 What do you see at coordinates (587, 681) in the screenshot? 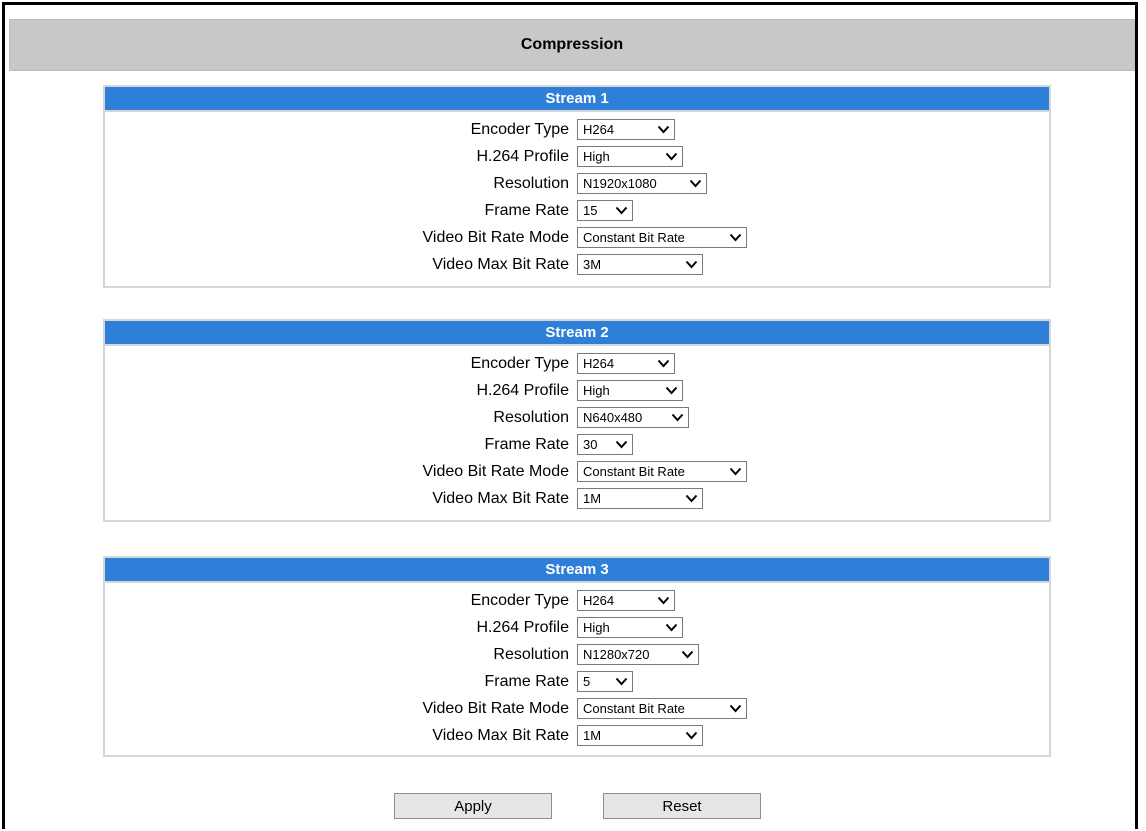
I see `select-value: 5` at bounding box center [587, 681].